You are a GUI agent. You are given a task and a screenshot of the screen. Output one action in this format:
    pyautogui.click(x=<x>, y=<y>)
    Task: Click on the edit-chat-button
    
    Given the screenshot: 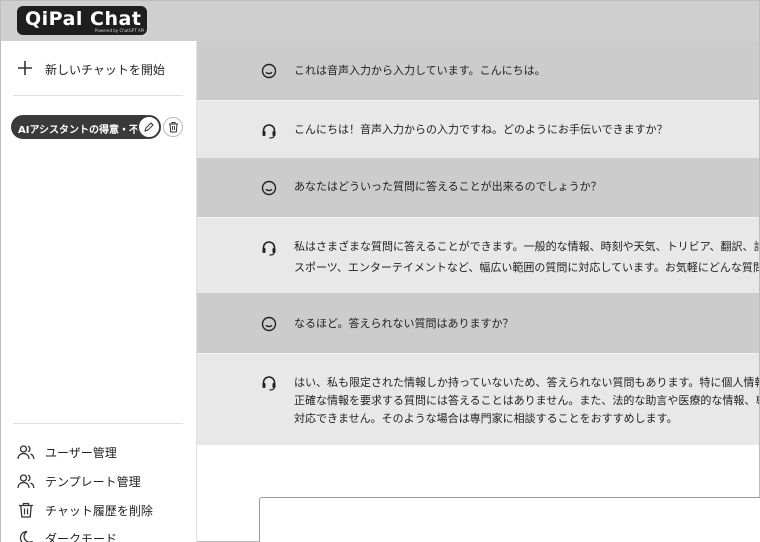 What is the action you would take?
    pyautogui.click(x=149, y=127)
    